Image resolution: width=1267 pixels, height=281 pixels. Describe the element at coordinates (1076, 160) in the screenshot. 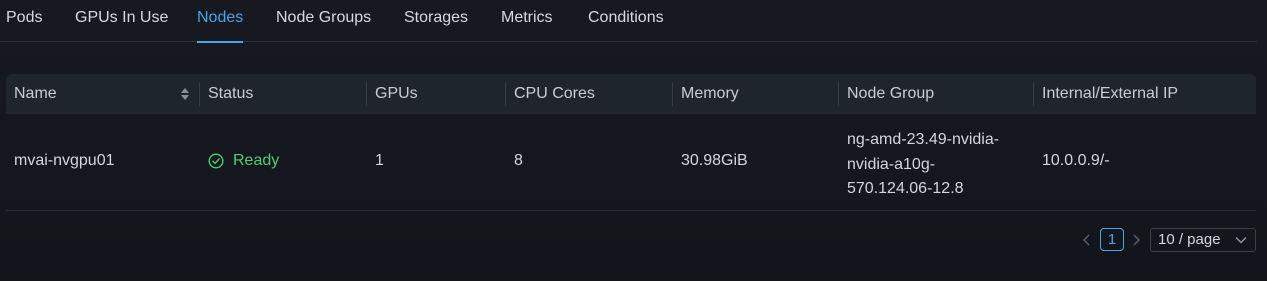

I see `ip-cell: 10.0.0.9/-` at that location.